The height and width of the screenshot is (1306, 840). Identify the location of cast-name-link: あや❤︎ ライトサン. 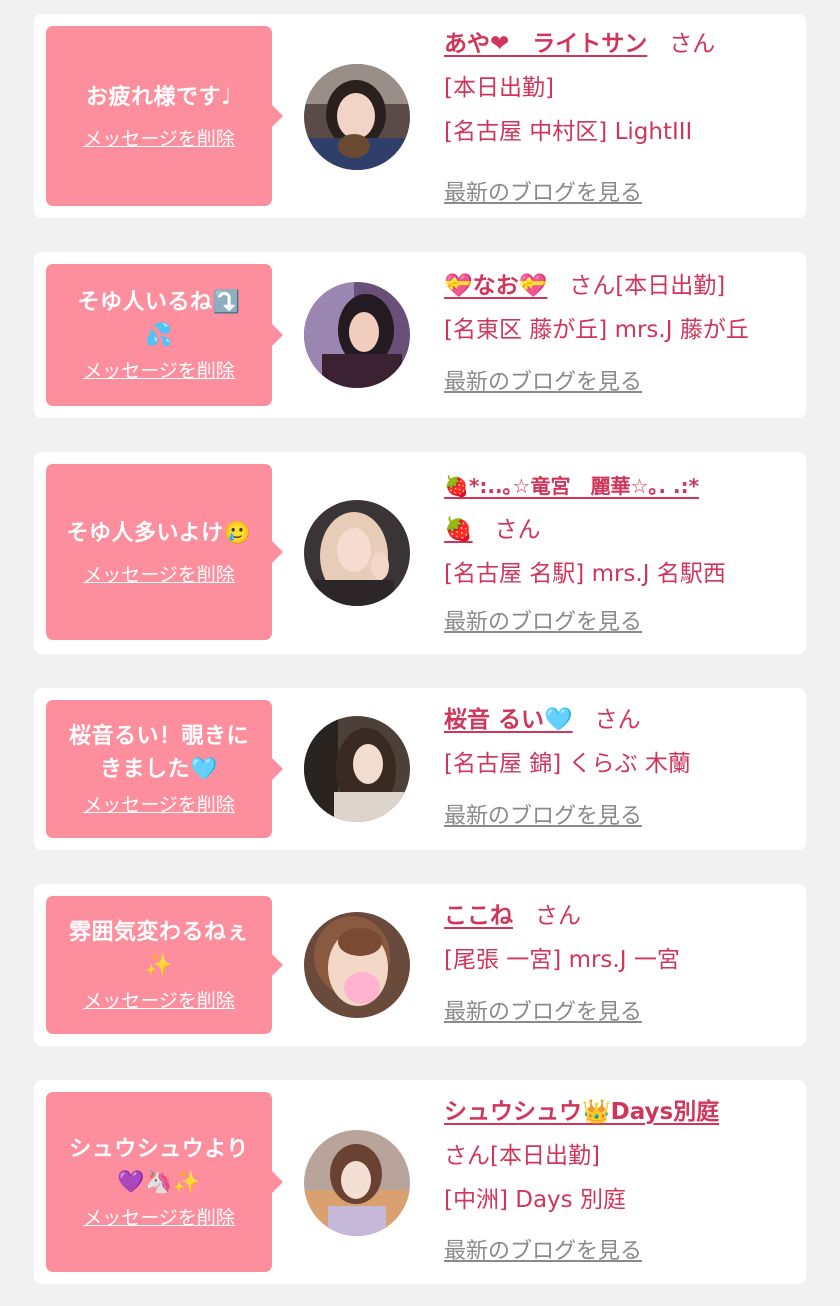
(545, 44).